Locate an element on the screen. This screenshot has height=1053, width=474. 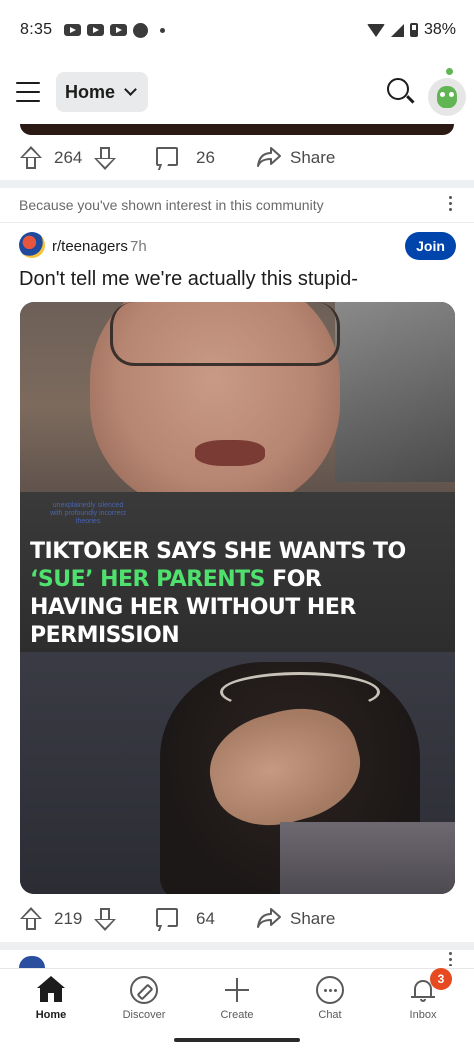
nav-inbox: Inbox is located at coordinates (423, 1000).